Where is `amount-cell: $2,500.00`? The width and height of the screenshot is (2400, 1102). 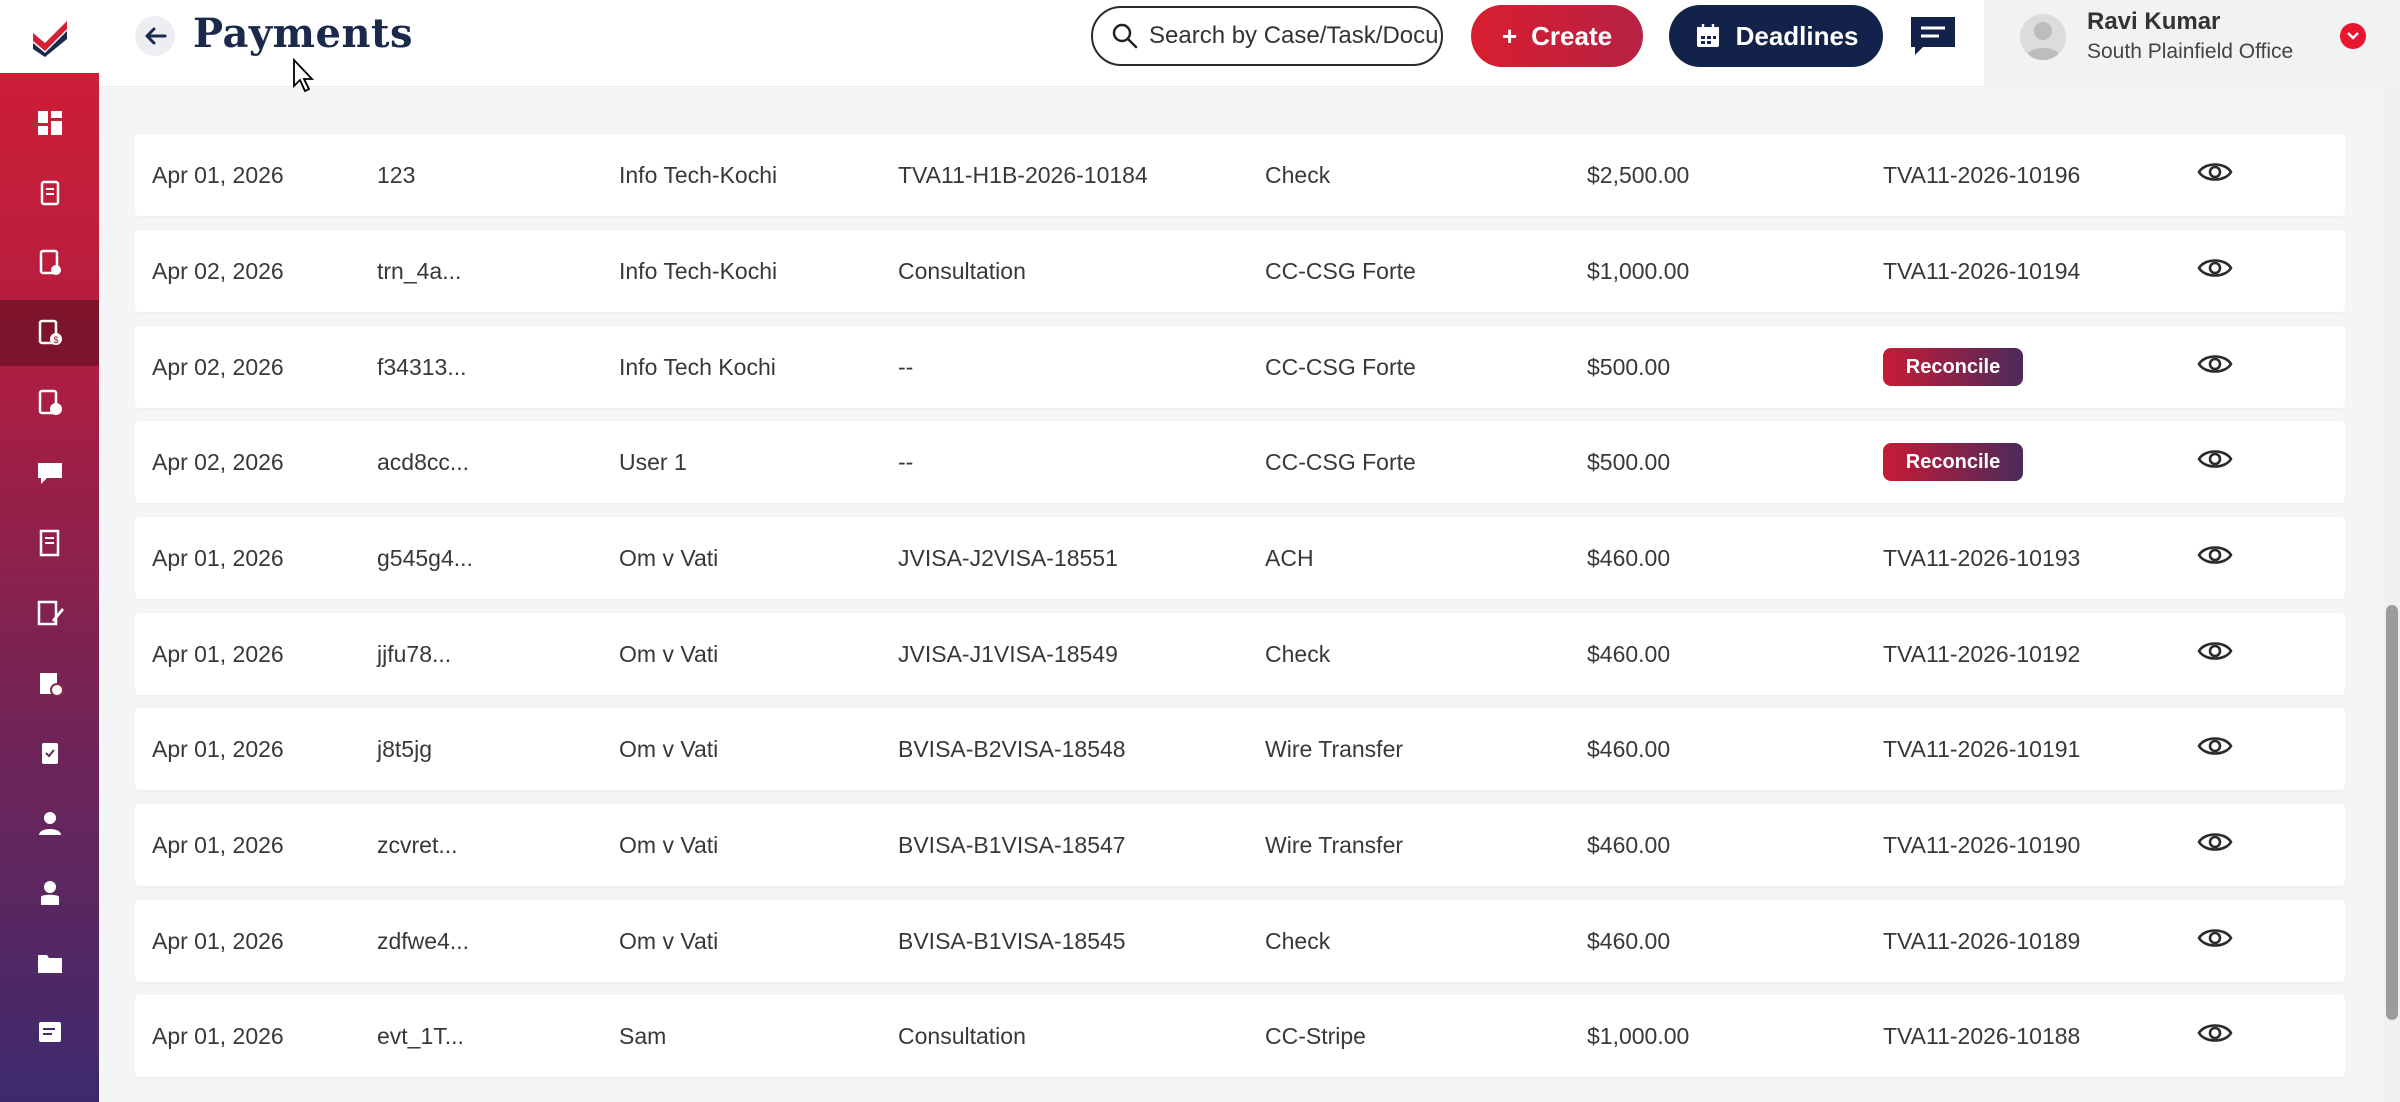 amount-cell: $2,500.00 is located at coordinates (1638, 175).